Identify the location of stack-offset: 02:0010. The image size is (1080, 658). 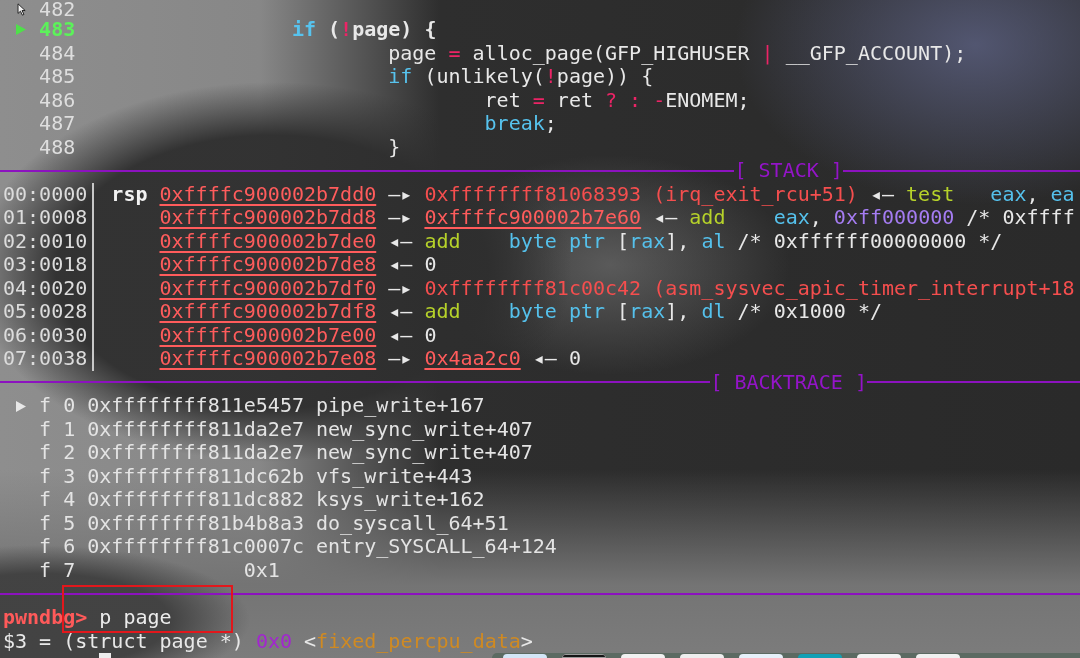
(45, 241).